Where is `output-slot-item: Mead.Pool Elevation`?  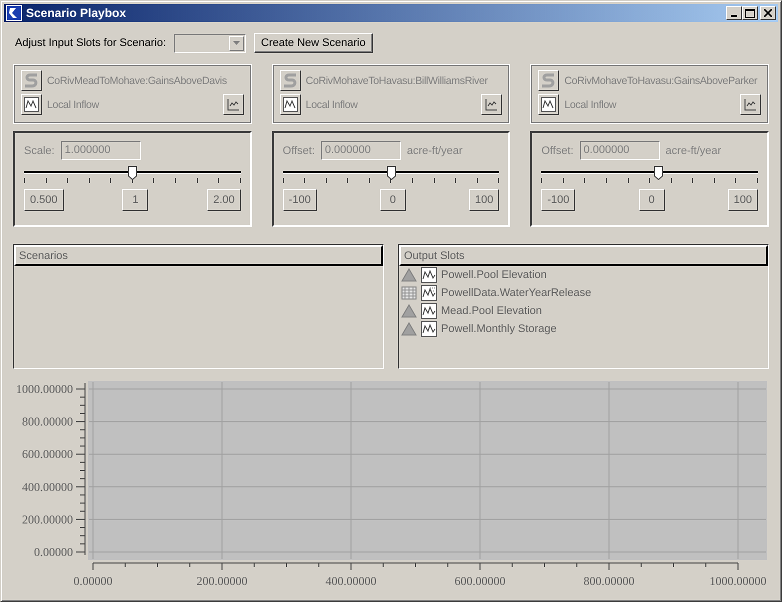 output-slot-item: Mead.Pool Elevation is located at coordinates (491, 311).